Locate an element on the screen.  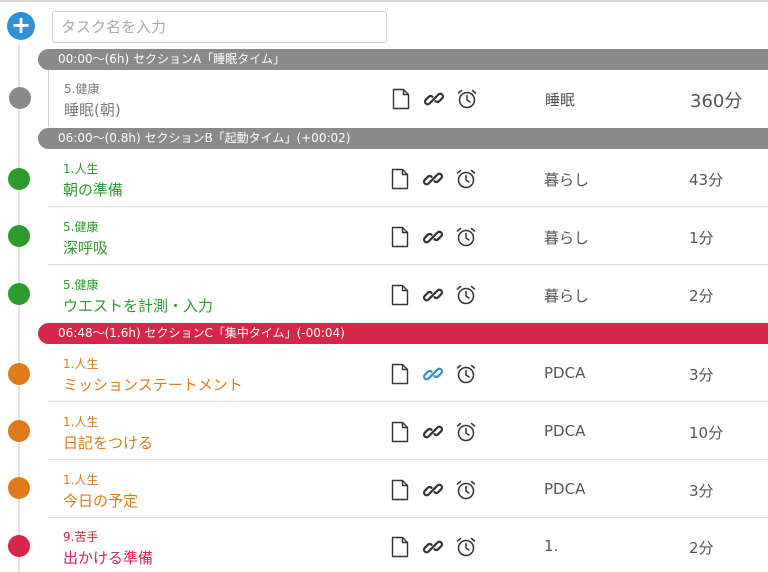
task-row: 1.人生 今日の予定 PDCA 3分 is located at coordinates (388, 489).